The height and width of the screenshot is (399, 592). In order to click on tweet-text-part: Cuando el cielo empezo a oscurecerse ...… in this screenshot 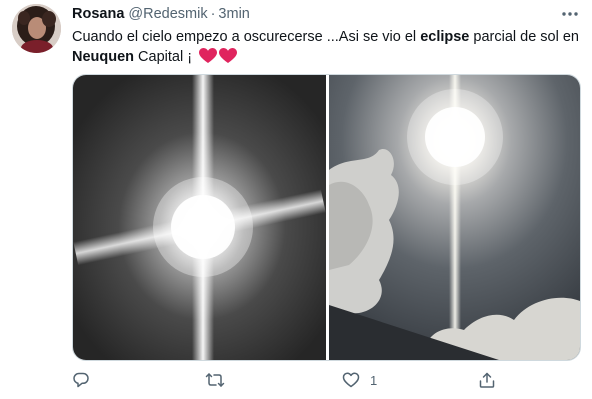, I will do `click(246, 37)`.